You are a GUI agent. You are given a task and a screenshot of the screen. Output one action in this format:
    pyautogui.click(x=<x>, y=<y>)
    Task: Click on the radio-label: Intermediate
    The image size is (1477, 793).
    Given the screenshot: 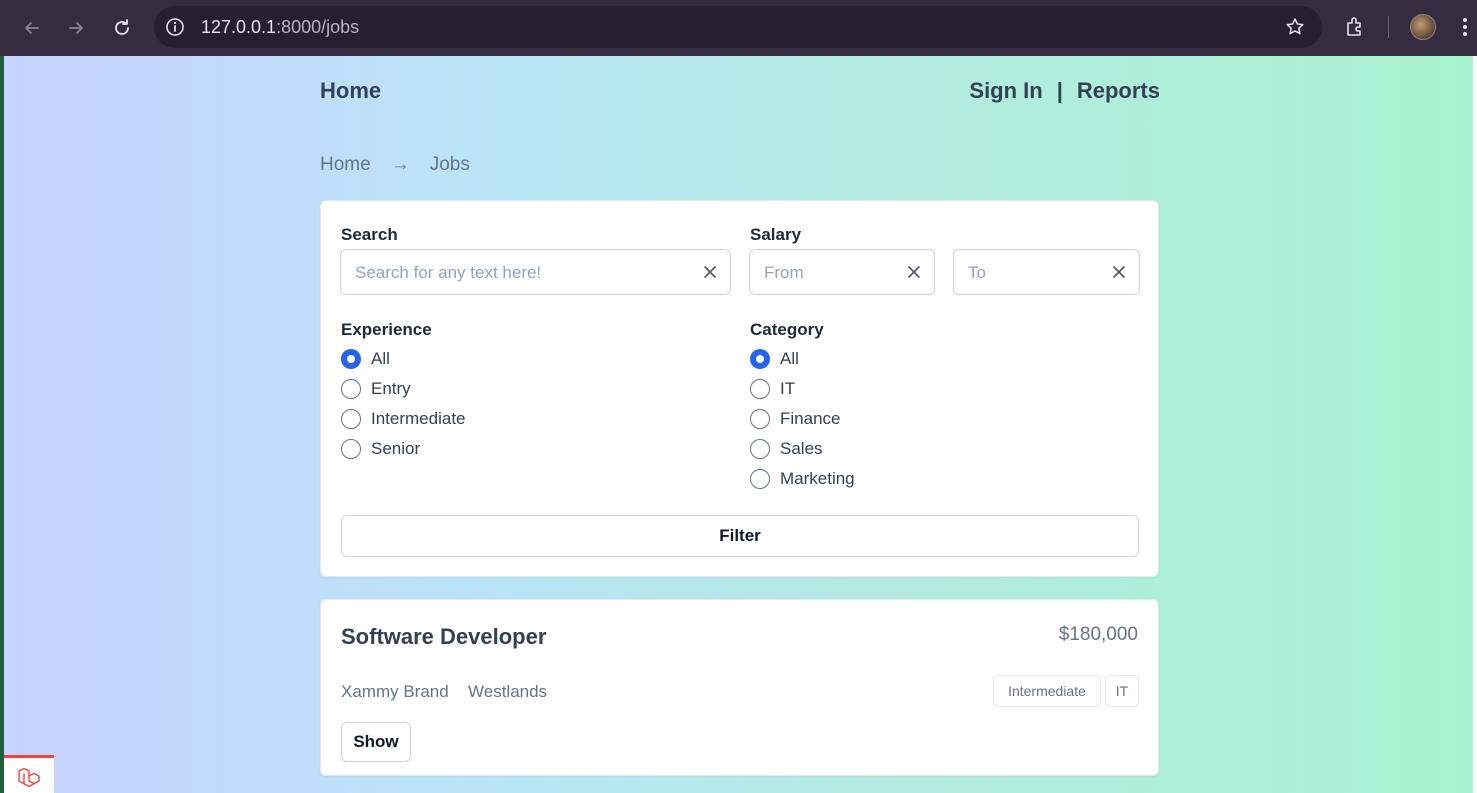 What is the action you would take?
    pyautogui.click(x=418, y=418)
    